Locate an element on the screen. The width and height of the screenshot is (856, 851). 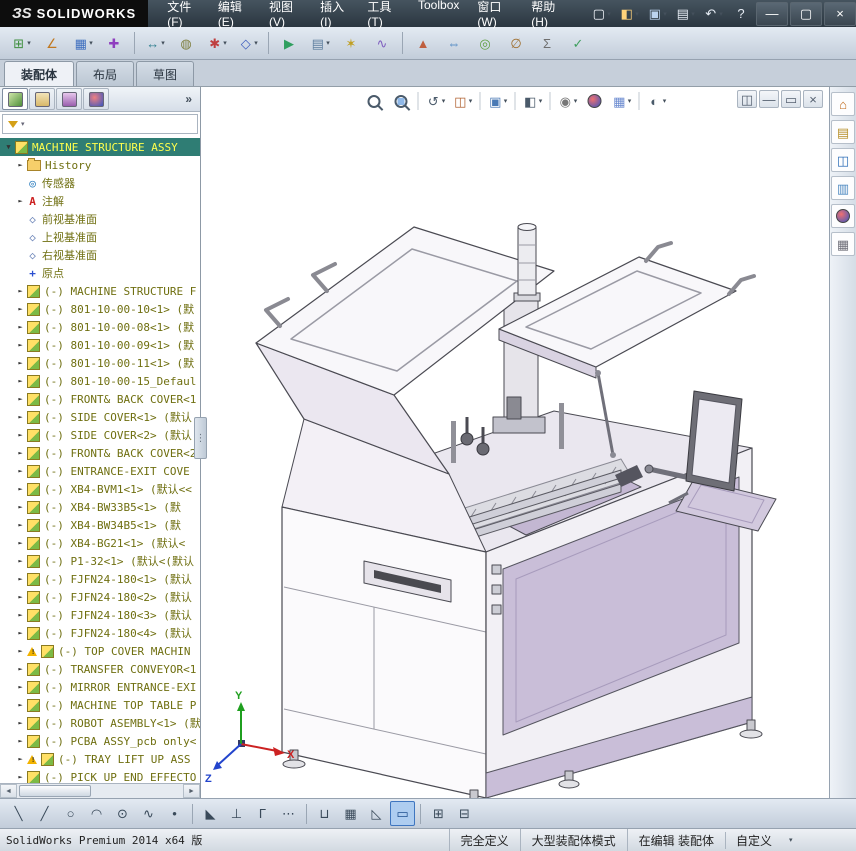
grid-snap-button: ▦ is located at coordinates (350, 813).